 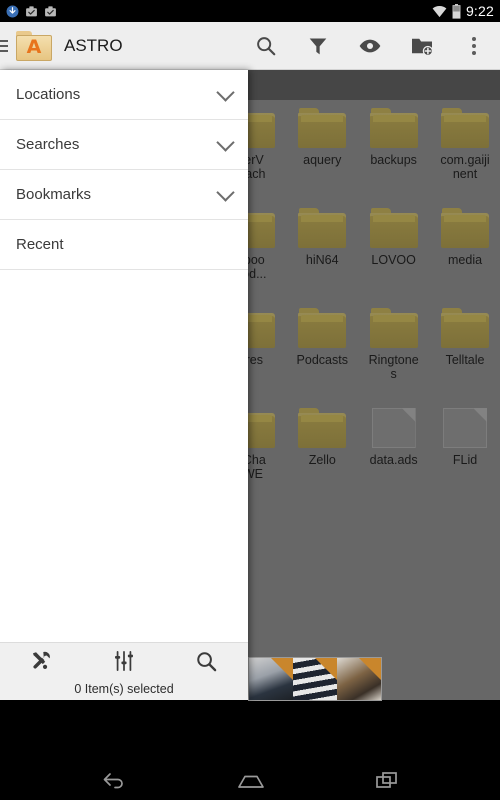 What do you see at coordinates (393, 450) in the screenshot?
I see `file-item: data.ads` at bounding box center [393, 450].